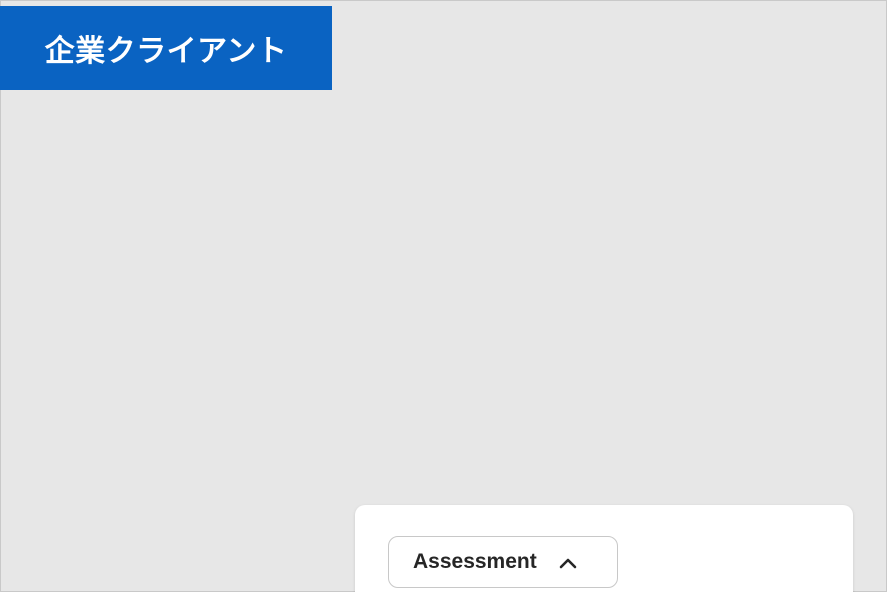  I want to click on assessment-dropdown-label: Assessment, so click(475, 561).